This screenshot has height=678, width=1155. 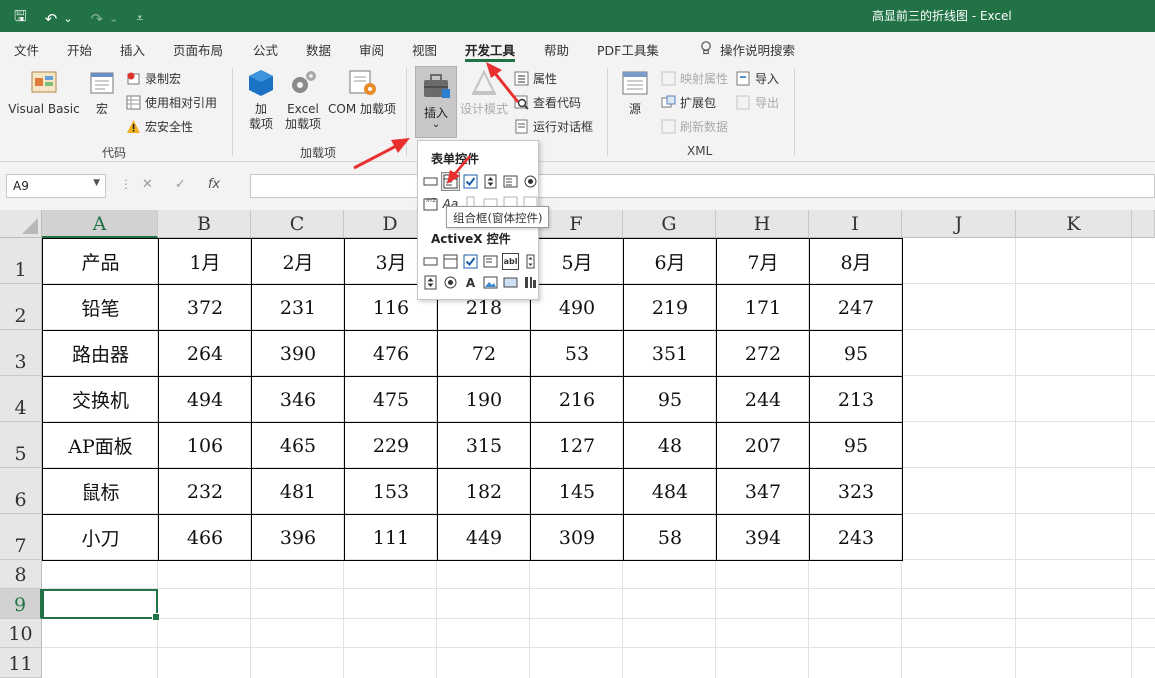 I want to click on table-cell: 153, so click(x=391, y=491).